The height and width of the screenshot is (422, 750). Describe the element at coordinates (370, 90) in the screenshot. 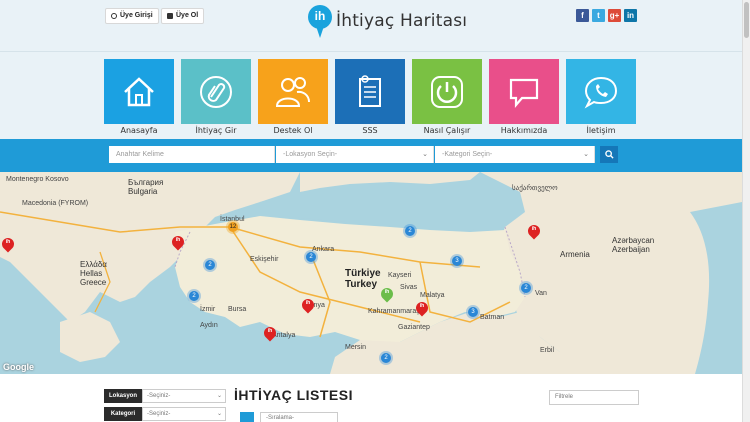

I see `document-icon` at that location.